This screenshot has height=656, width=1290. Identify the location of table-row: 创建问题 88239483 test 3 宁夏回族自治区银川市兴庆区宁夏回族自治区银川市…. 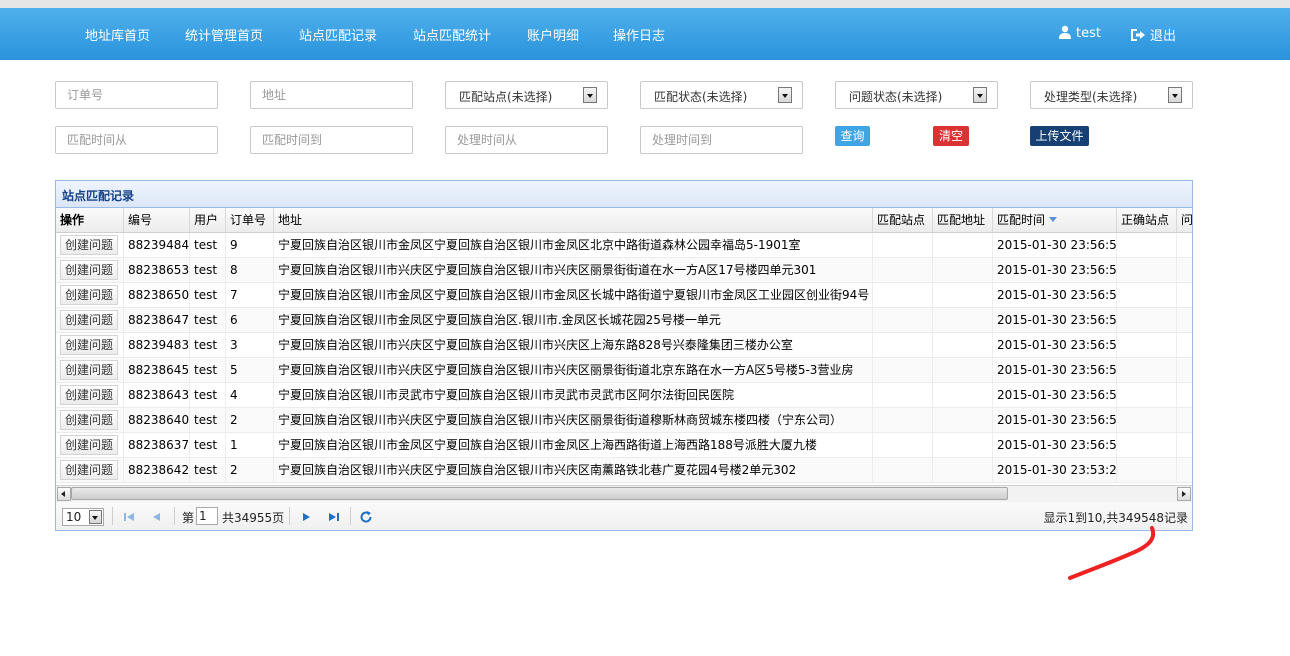
(624, 345).